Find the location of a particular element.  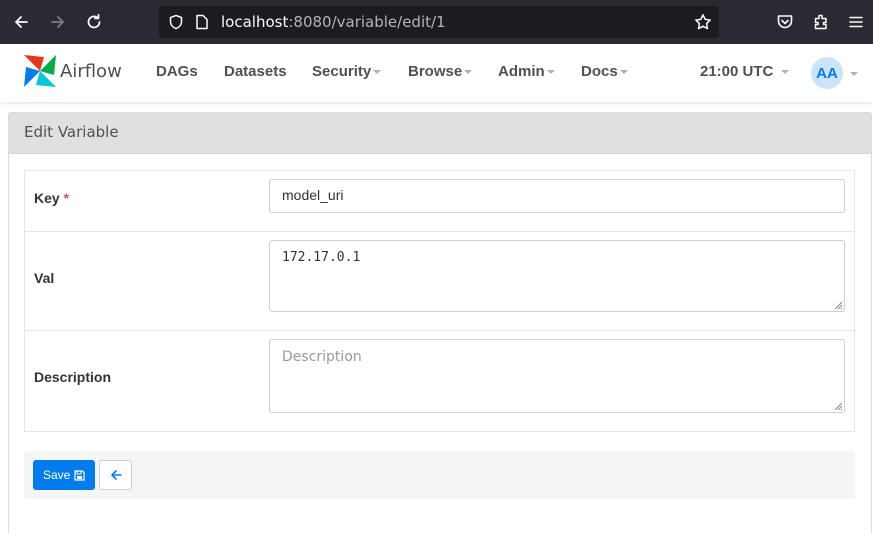

reload-icon is located at coordinates (94, 21).